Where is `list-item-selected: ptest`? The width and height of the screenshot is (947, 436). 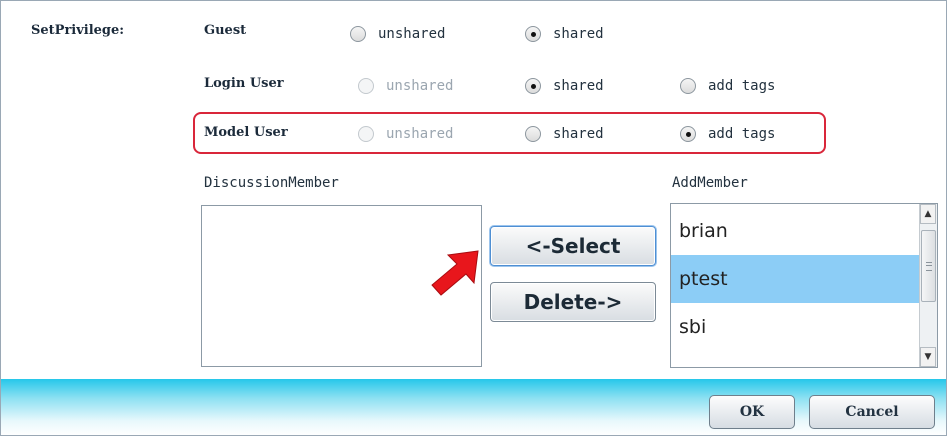 list-item-selected: ptest is located at coordinates (804, 279).